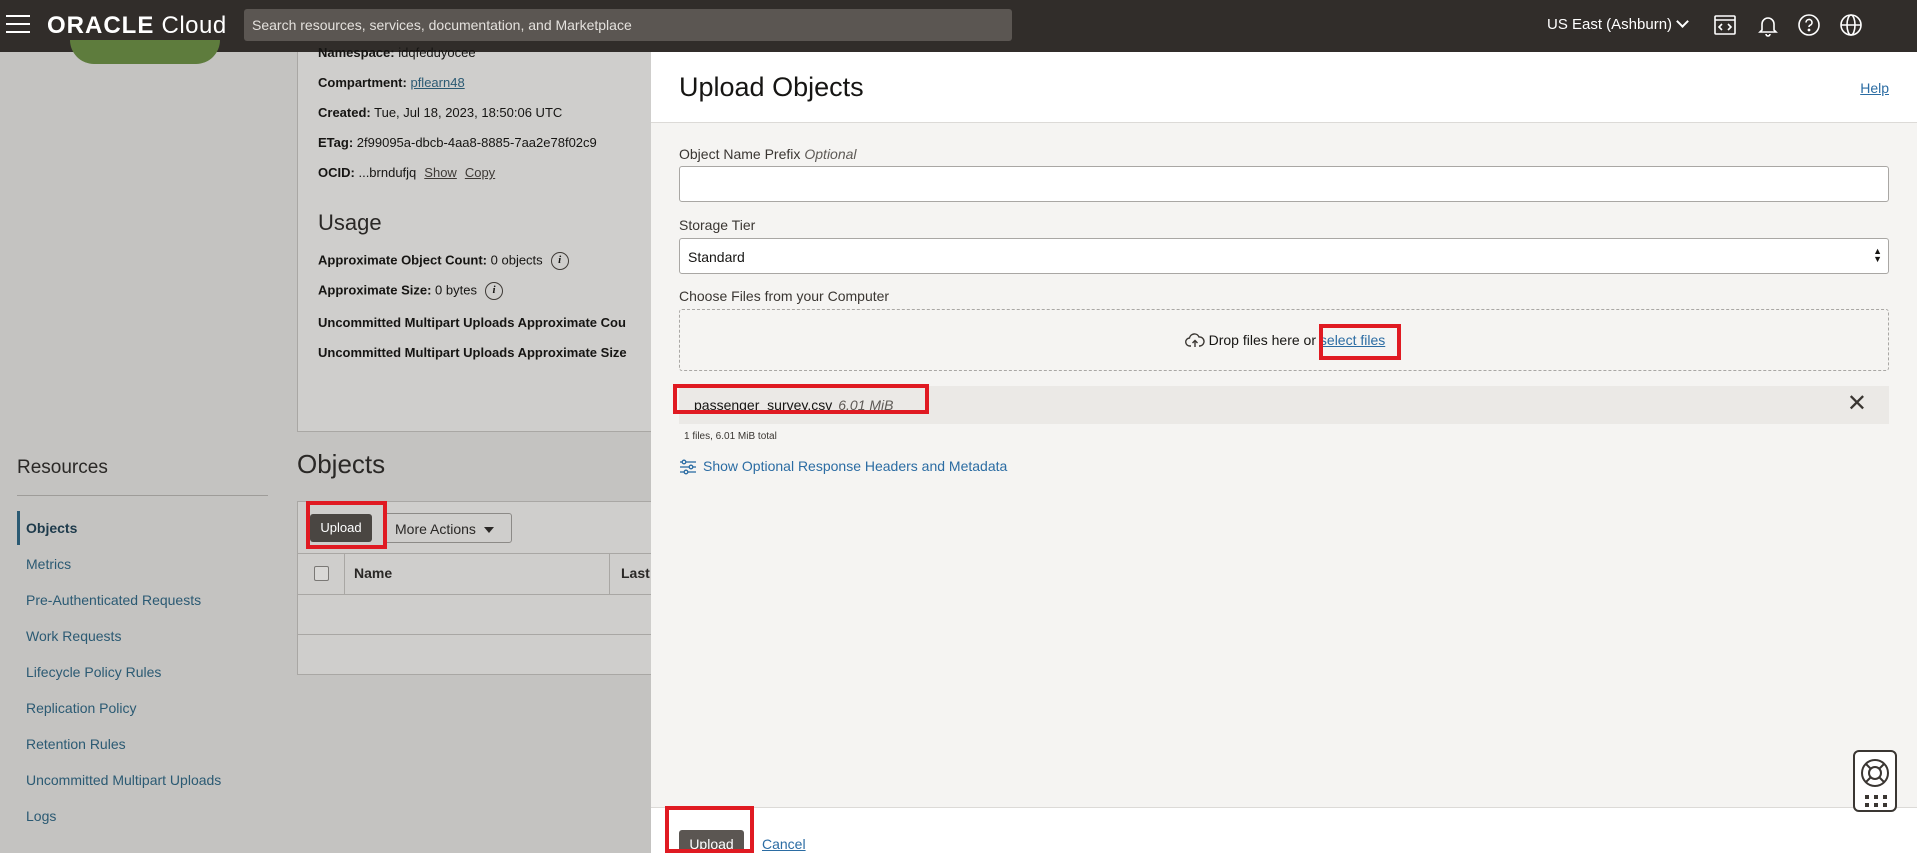  I want to click on file-total-summary: 1 files, 6.01 MiB total, so click(730, 436).